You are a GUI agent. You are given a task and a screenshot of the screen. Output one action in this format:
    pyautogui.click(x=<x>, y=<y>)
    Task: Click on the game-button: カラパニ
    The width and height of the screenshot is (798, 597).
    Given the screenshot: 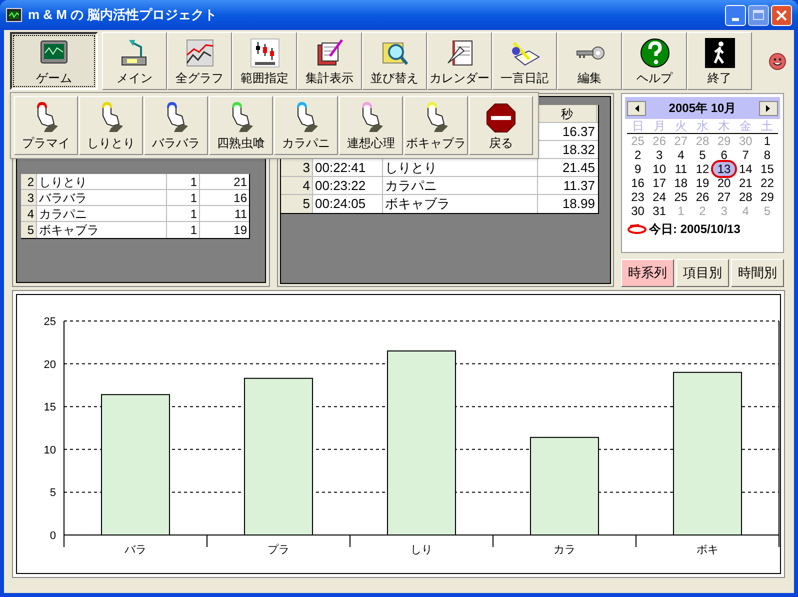 What is the action you would take?
    pyautogui.click(x=306, y=125)
    